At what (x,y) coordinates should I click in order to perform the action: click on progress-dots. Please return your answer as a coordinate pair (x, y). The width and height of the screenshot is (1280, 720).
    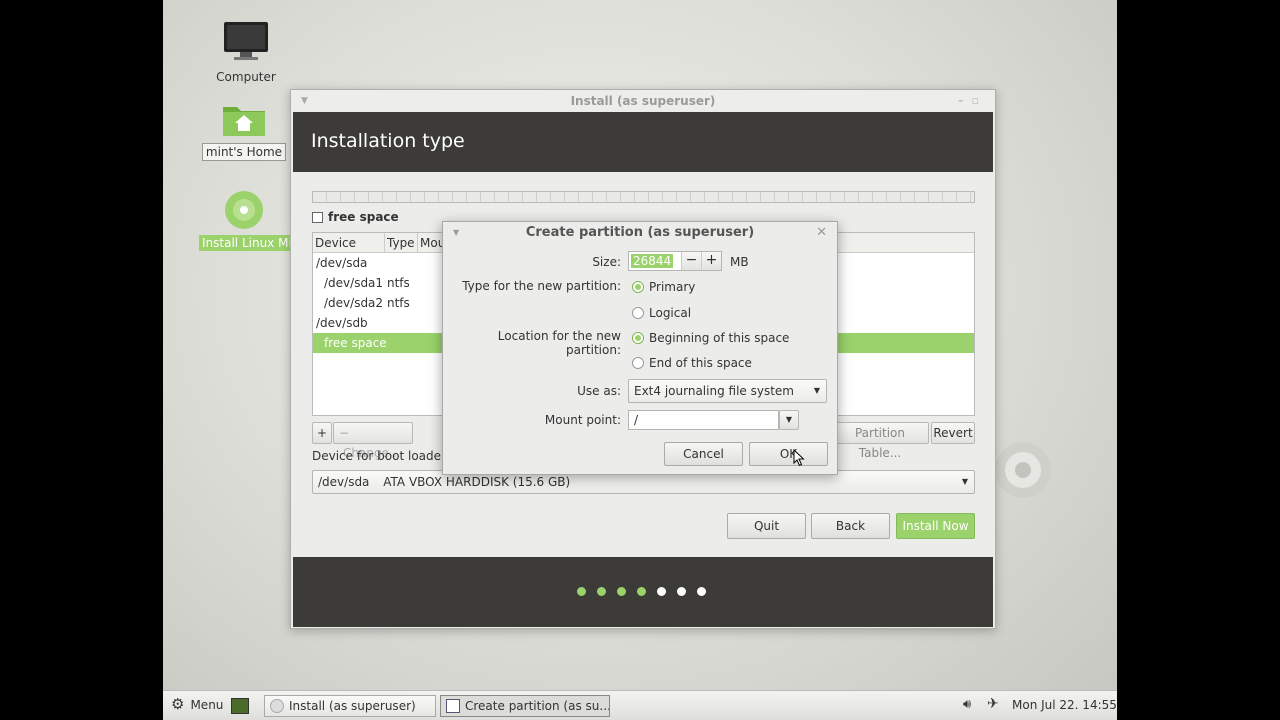
    Looking at the image, I should click on (641, 591).